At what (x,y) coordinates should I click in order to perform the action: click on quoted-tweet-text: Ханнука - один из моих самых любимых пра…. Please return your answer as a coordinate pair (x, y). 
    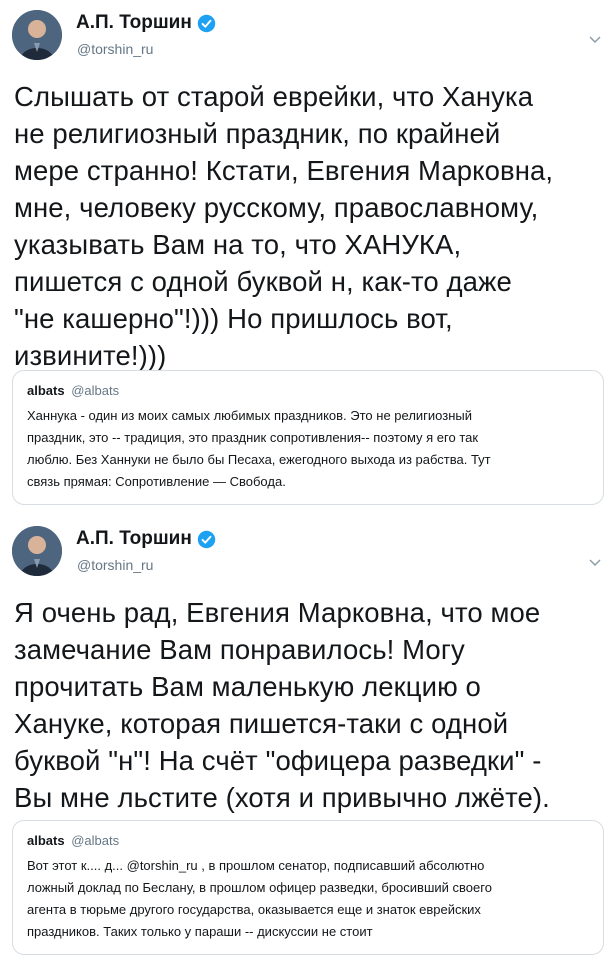
    Looking at the image, I should click on (259, 448).